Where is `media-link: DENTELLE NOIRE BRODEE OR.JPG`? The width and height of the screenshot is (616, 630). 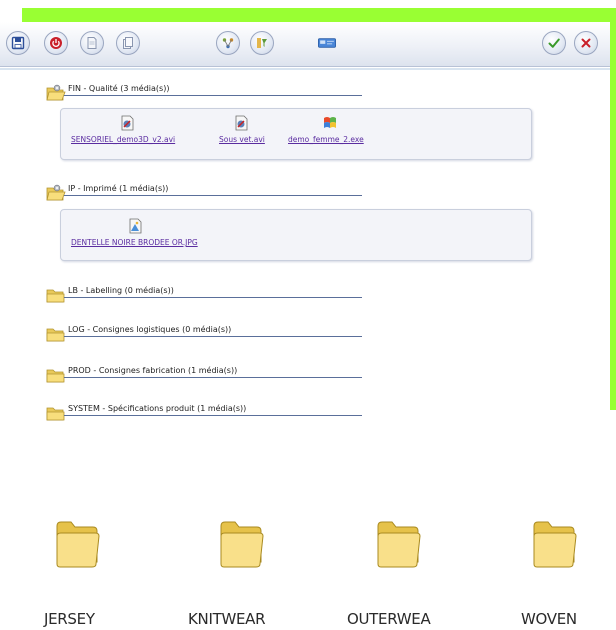
media-link: DENTELLE NOIRE BRODEE OR.JPG is located at coordinates (134, 242).